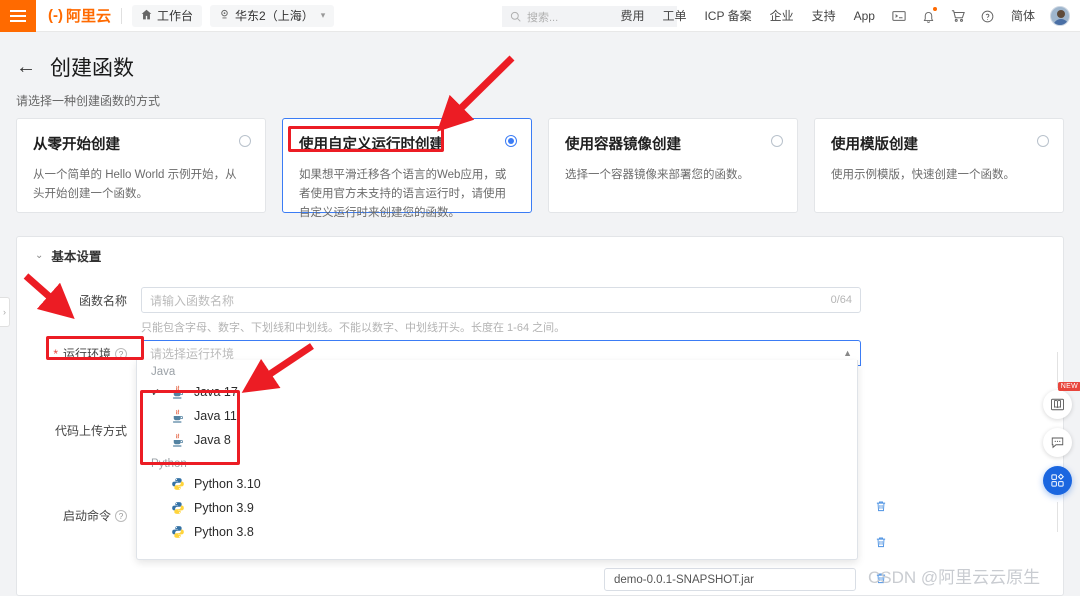 The width and height of the screenshot is (1080, 596). Describe the element at coordinates (987, 16) in the screenshot. I see `help-icon` at that location.